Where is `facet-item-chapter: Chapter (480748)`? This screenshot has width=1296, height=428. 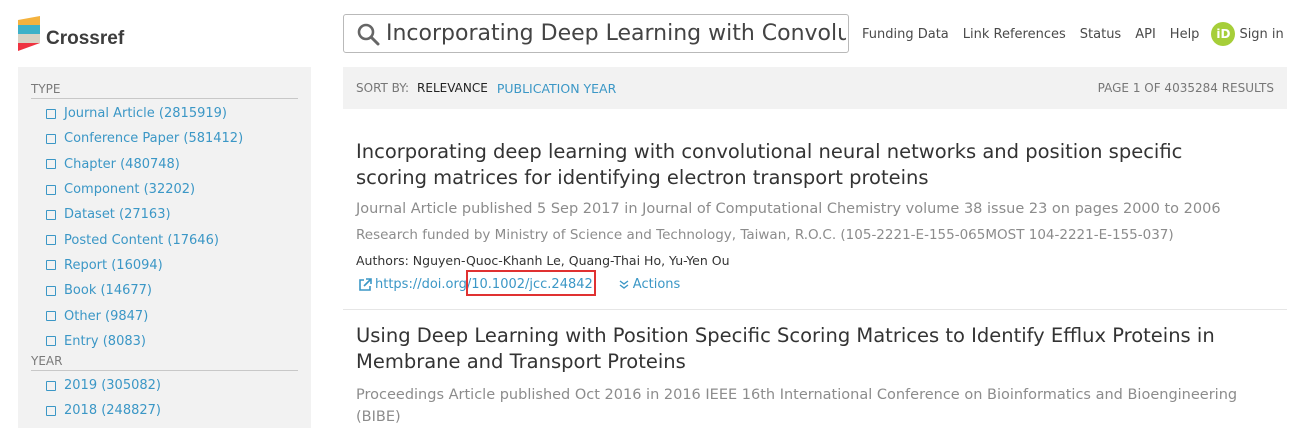
facet-item-chapter: Chapter (480748) is located at coordinates (178, 164).